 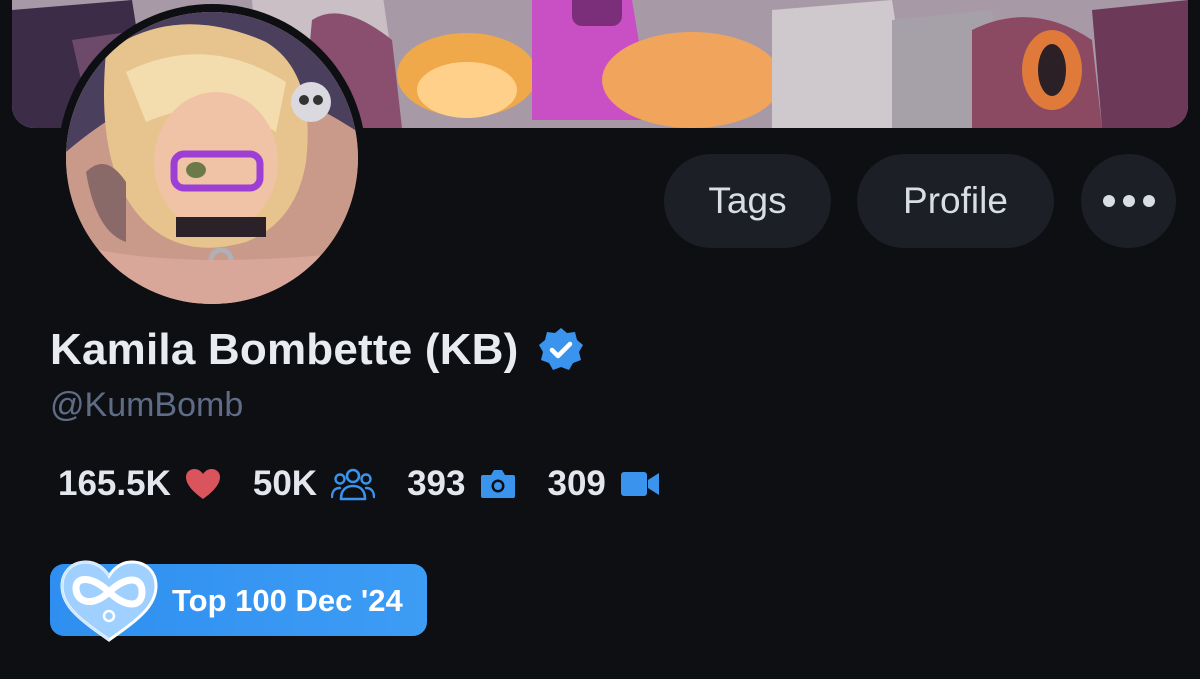 I want to click on ranking-badge: Top 100 Dec '24, so click(x=238, y=601).